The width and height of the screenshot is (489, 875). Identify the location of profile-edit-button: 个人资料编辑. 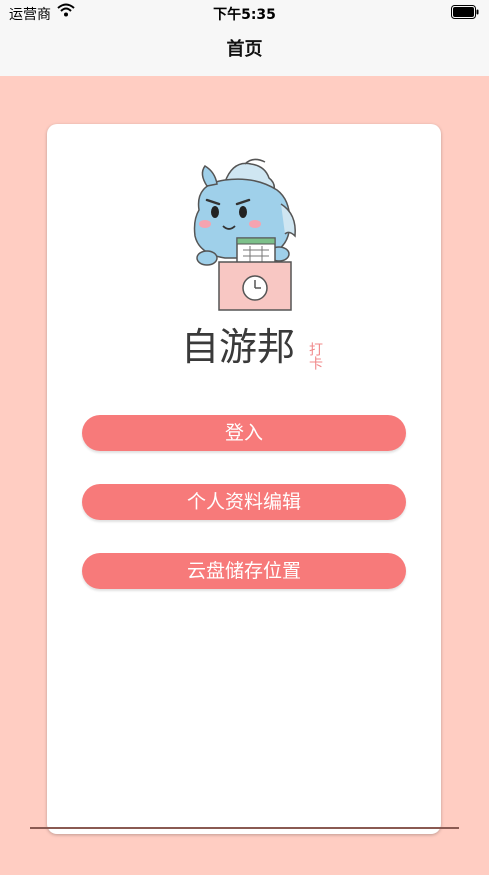
(244, 502).